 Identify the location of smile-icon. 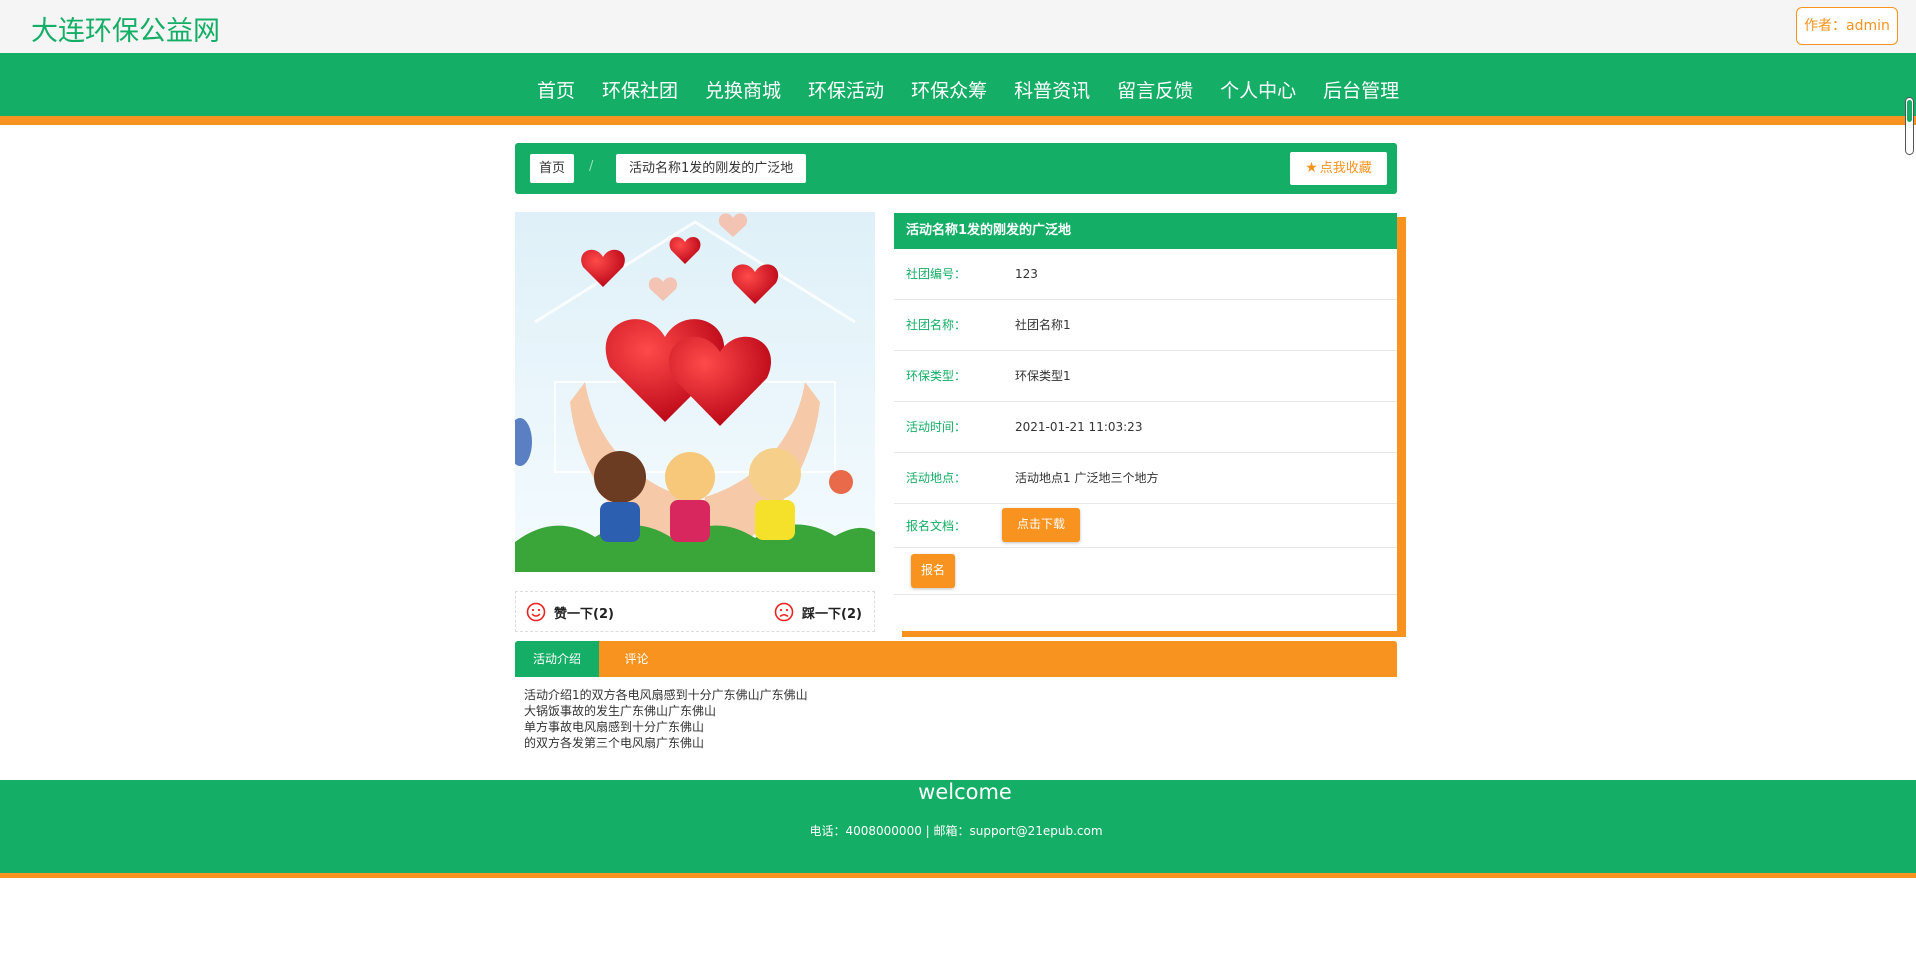
(536, 612).